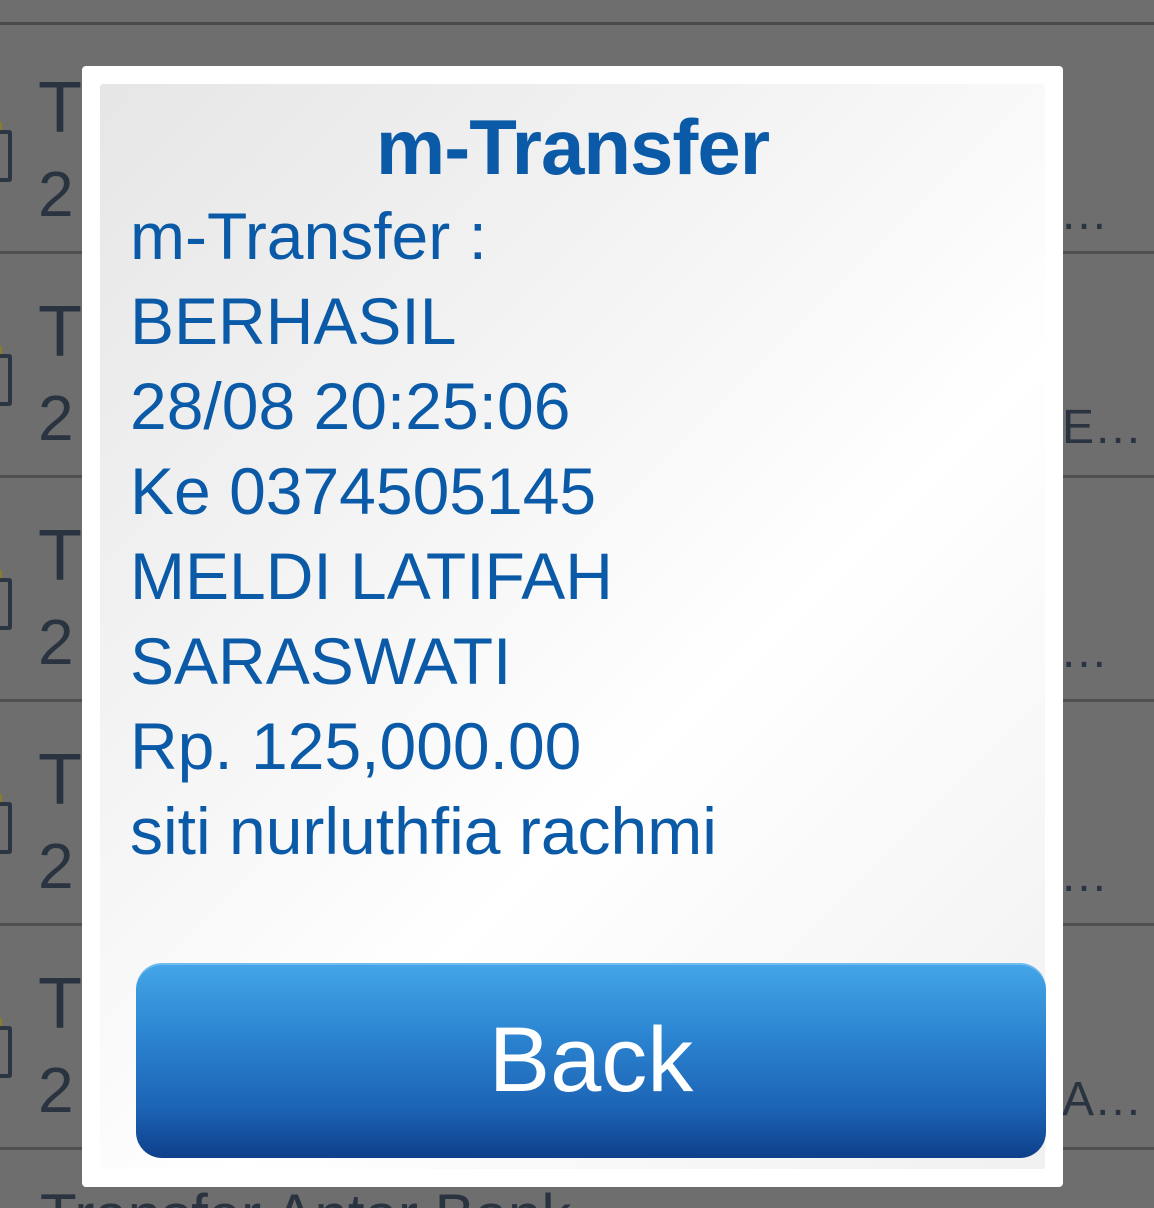 Image resolution: width=1154 pixels, height=1208 pixels. What do you see at coordinates (293, 321) in the screenshot?
I see `transfer-status: BERHASIL` at bounding box center [293, 321].